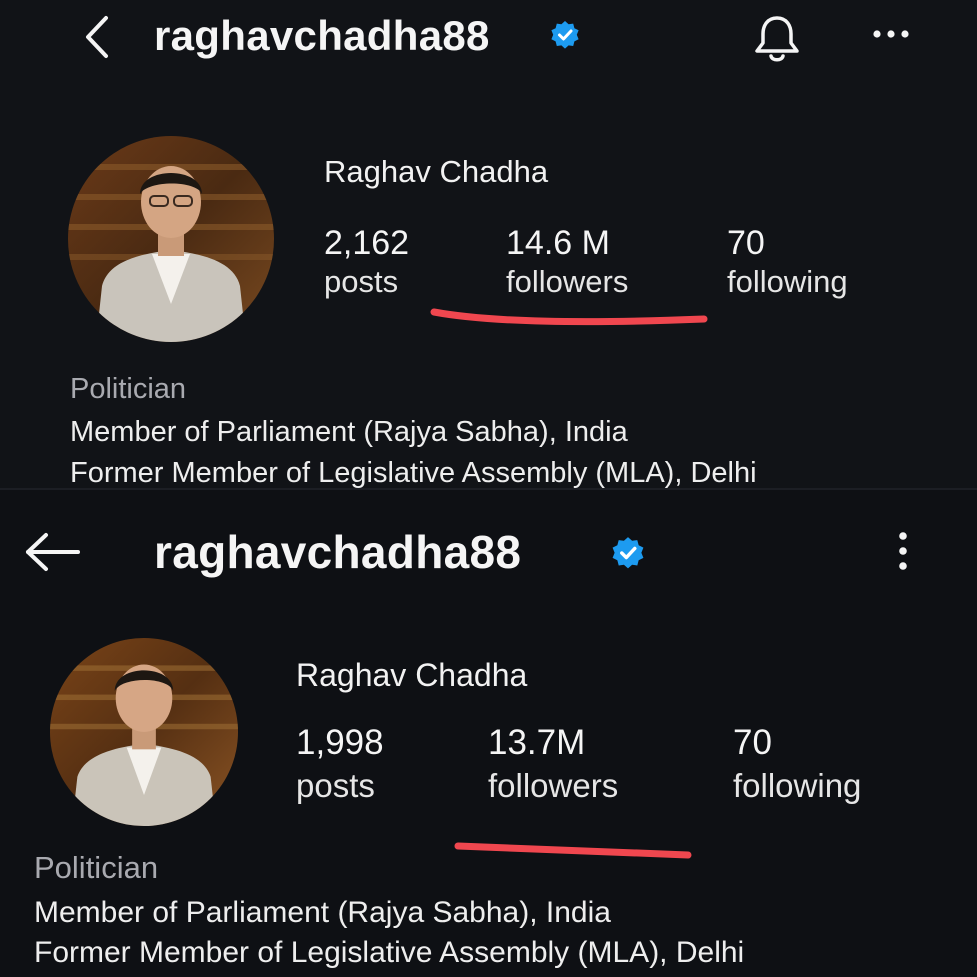 The width and height of the screenshot is (977, 977). Describe the element at coordinates (891, 34) in the screenshot. I see `more-horizontal-icon` at that location.